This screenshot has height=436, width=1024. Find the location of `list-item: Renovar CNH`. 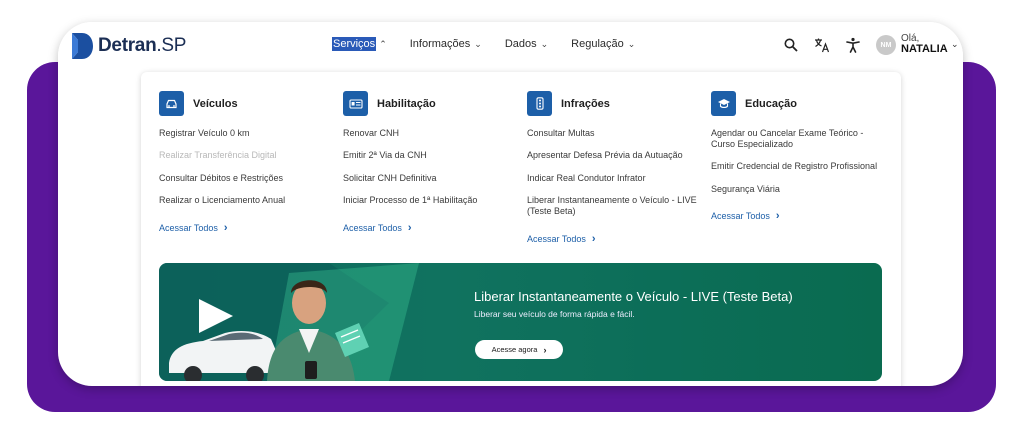

list-item: Renovar CNH is located at coordinates (432, 133).